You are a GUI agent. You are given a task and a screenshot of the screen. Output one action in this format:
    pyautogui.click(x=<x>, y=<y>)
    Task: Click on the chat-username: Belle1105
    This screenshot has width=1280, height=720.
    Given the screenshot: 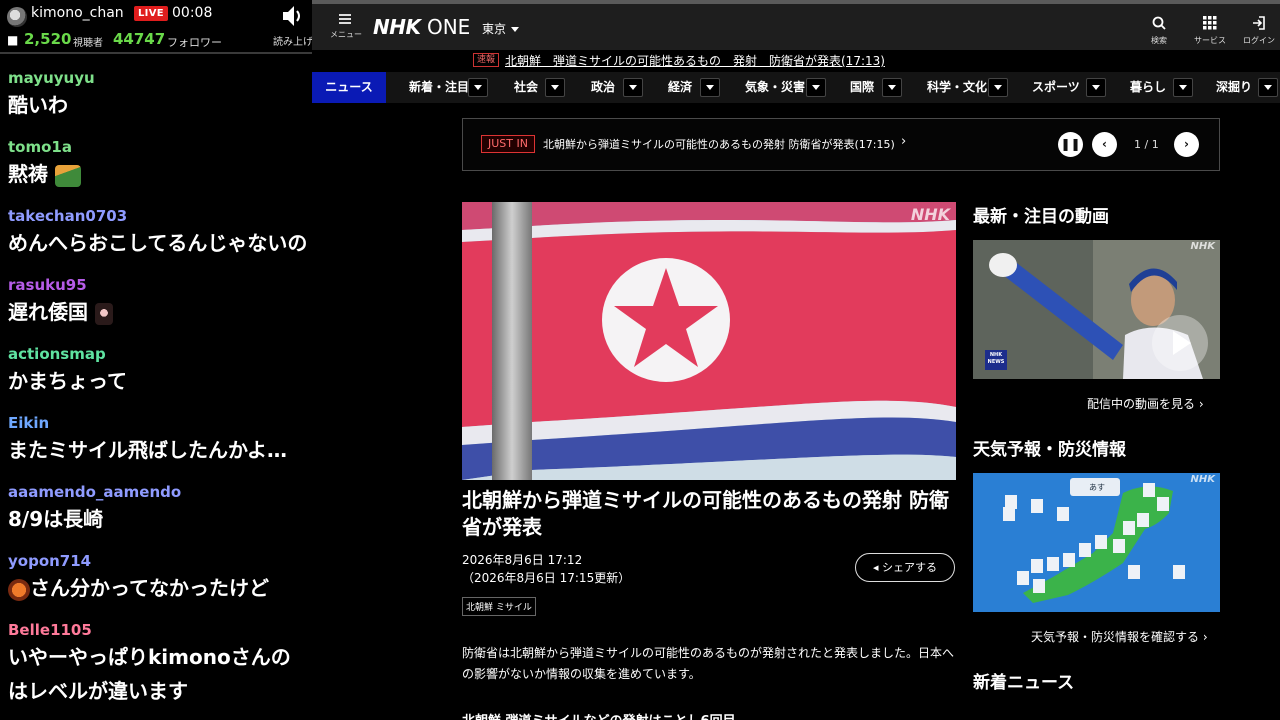 What is the action you would take?
    pyautogui.click(x=160, y=630)
    